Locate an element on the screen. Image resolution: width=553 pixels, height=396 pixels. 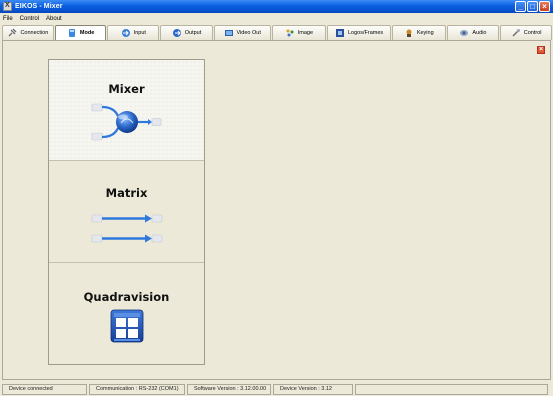
minimize-button: _ is located at coordinates (520, 6).